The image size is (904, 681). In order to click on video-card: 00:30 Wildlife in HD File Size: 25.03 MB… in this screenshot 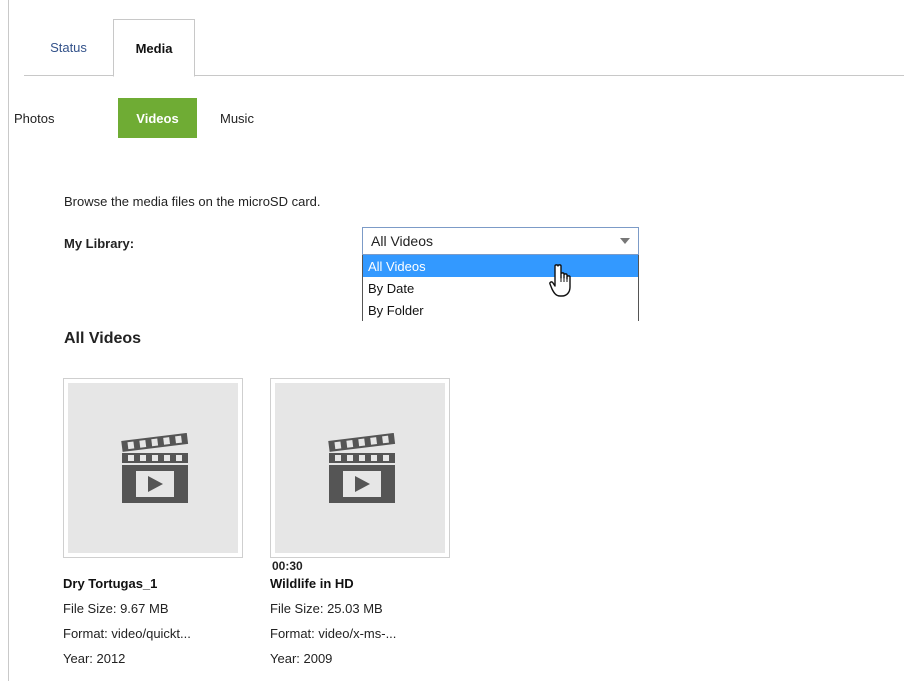, I will do `click(360, 522)`.